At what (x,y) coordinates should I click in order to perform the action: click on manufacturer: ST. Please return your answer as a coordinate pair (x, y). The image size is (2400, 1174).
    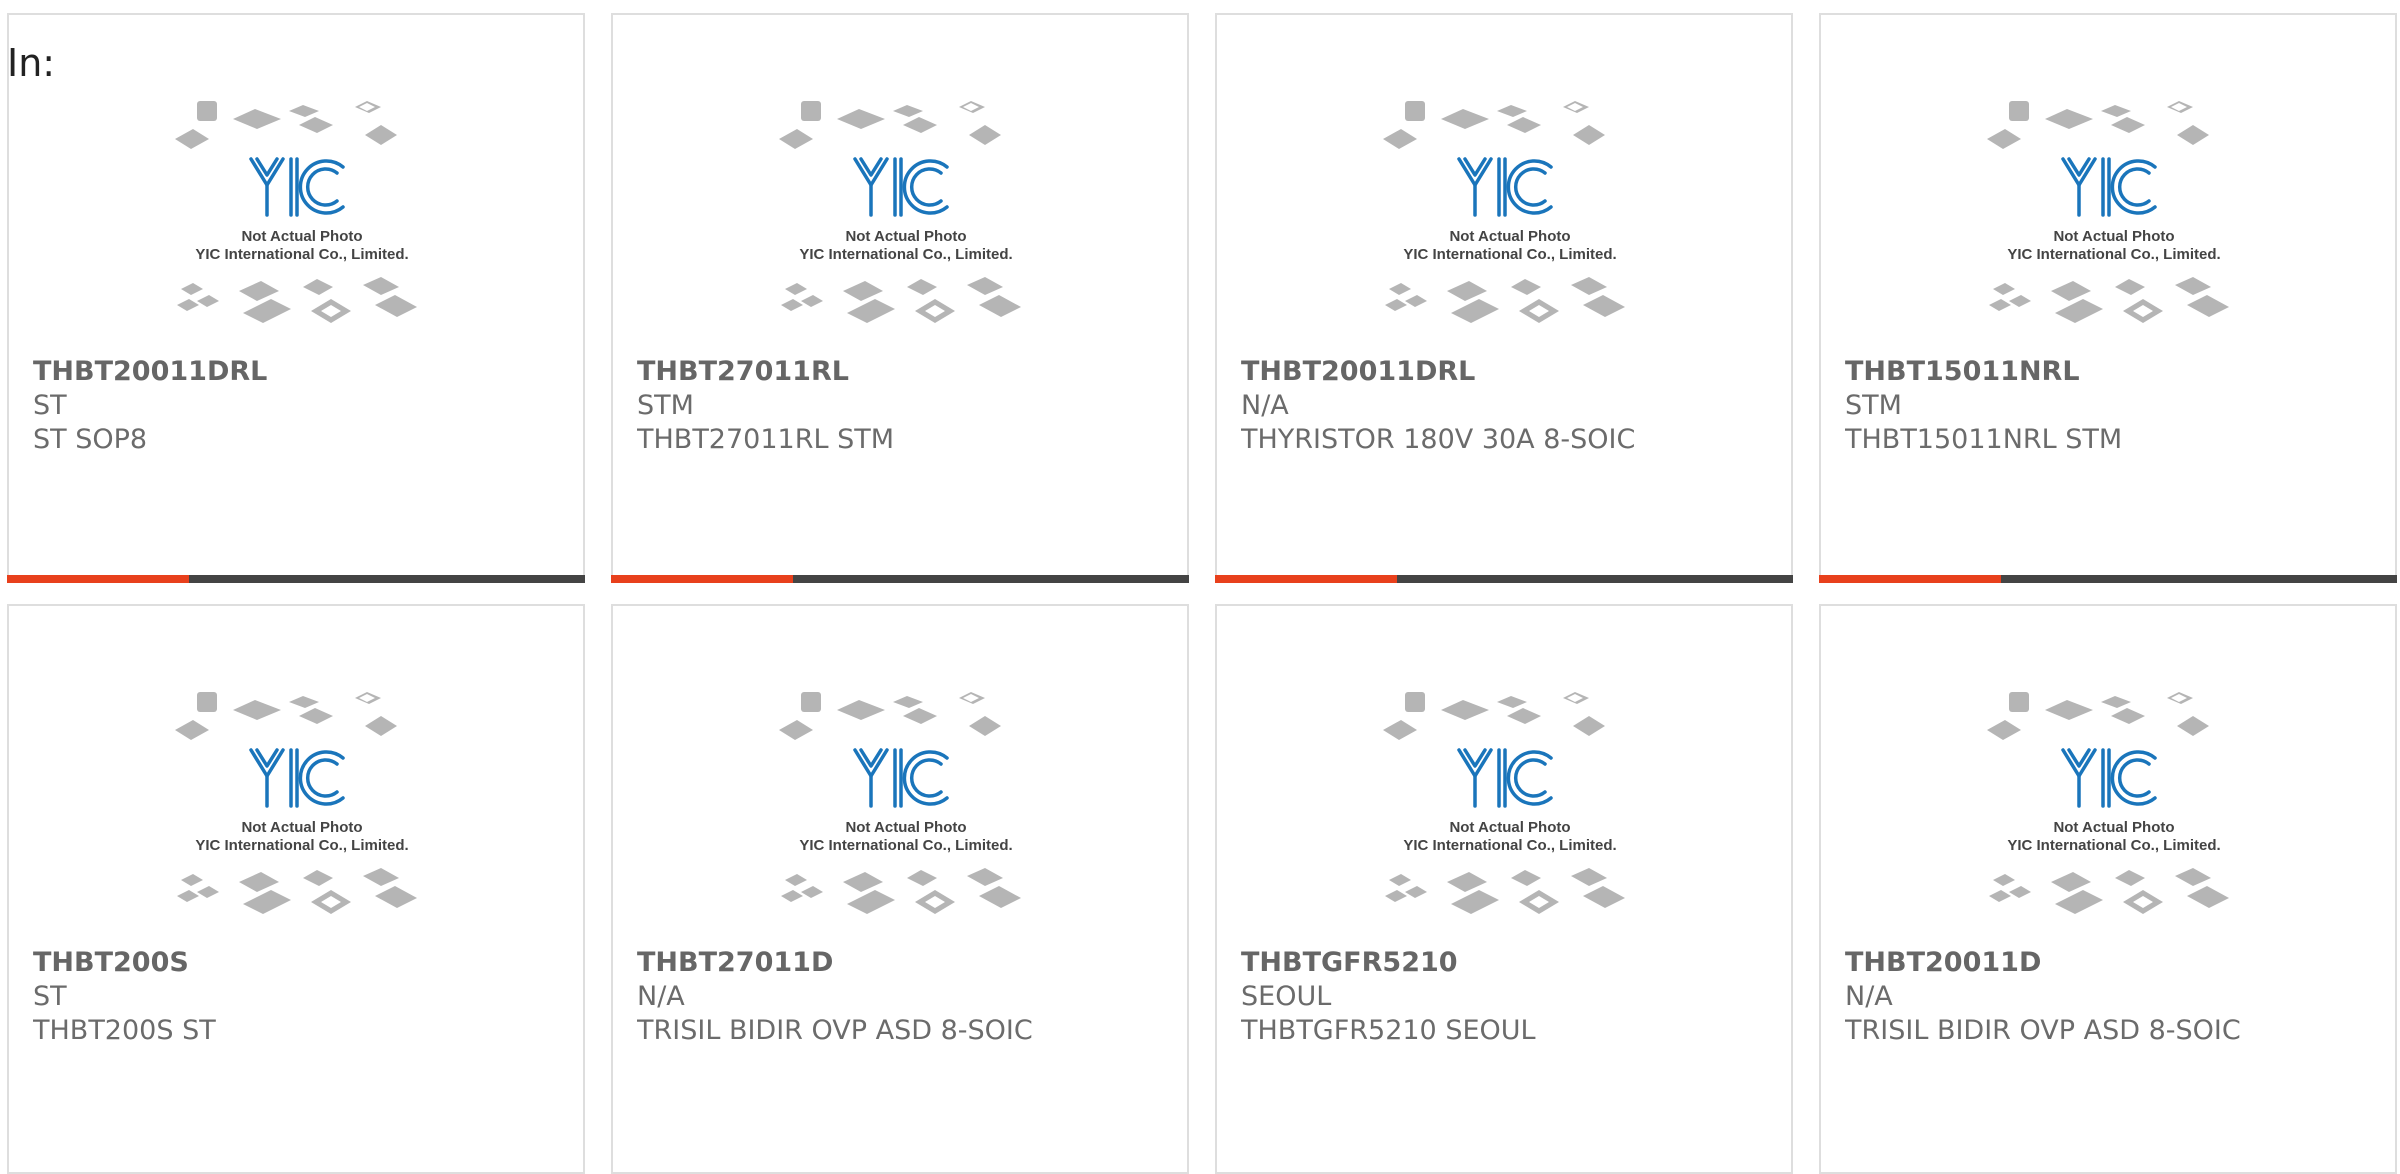
    Looking at the image, I should click on (50, 405).